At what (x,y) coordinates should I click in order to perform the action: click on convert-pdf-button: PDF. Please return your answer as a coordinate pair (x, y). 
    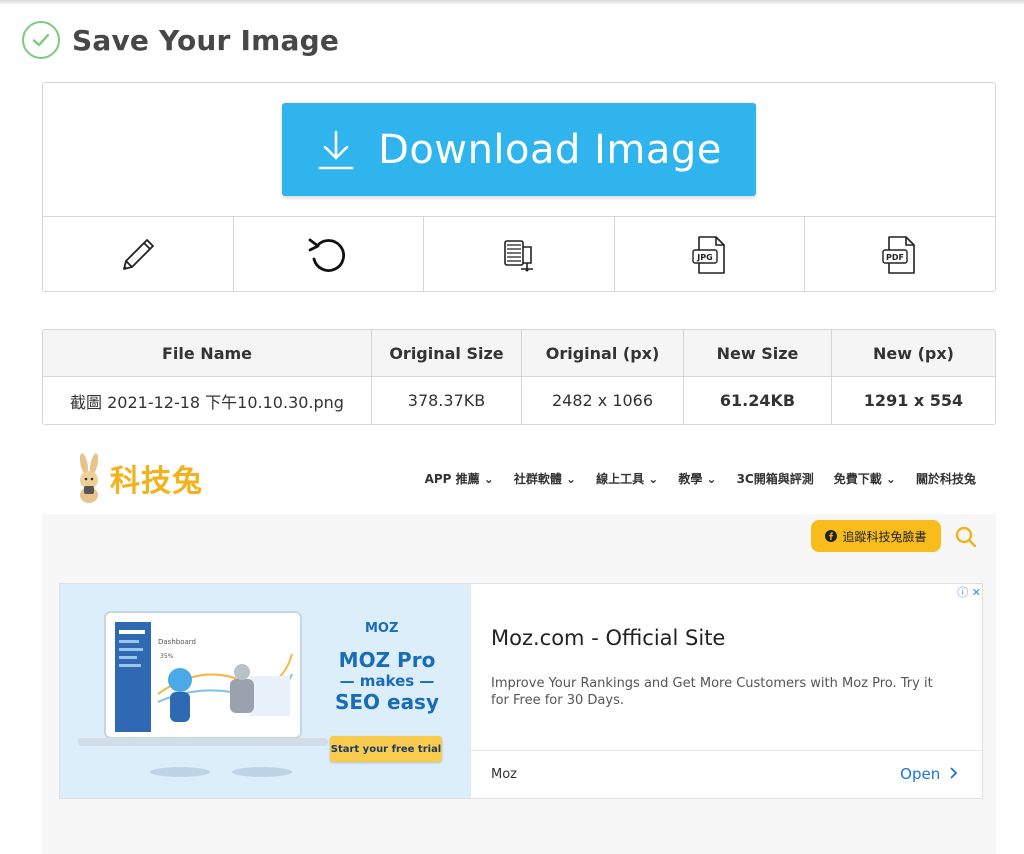
    Looking at the image, I should click on (900, 254).